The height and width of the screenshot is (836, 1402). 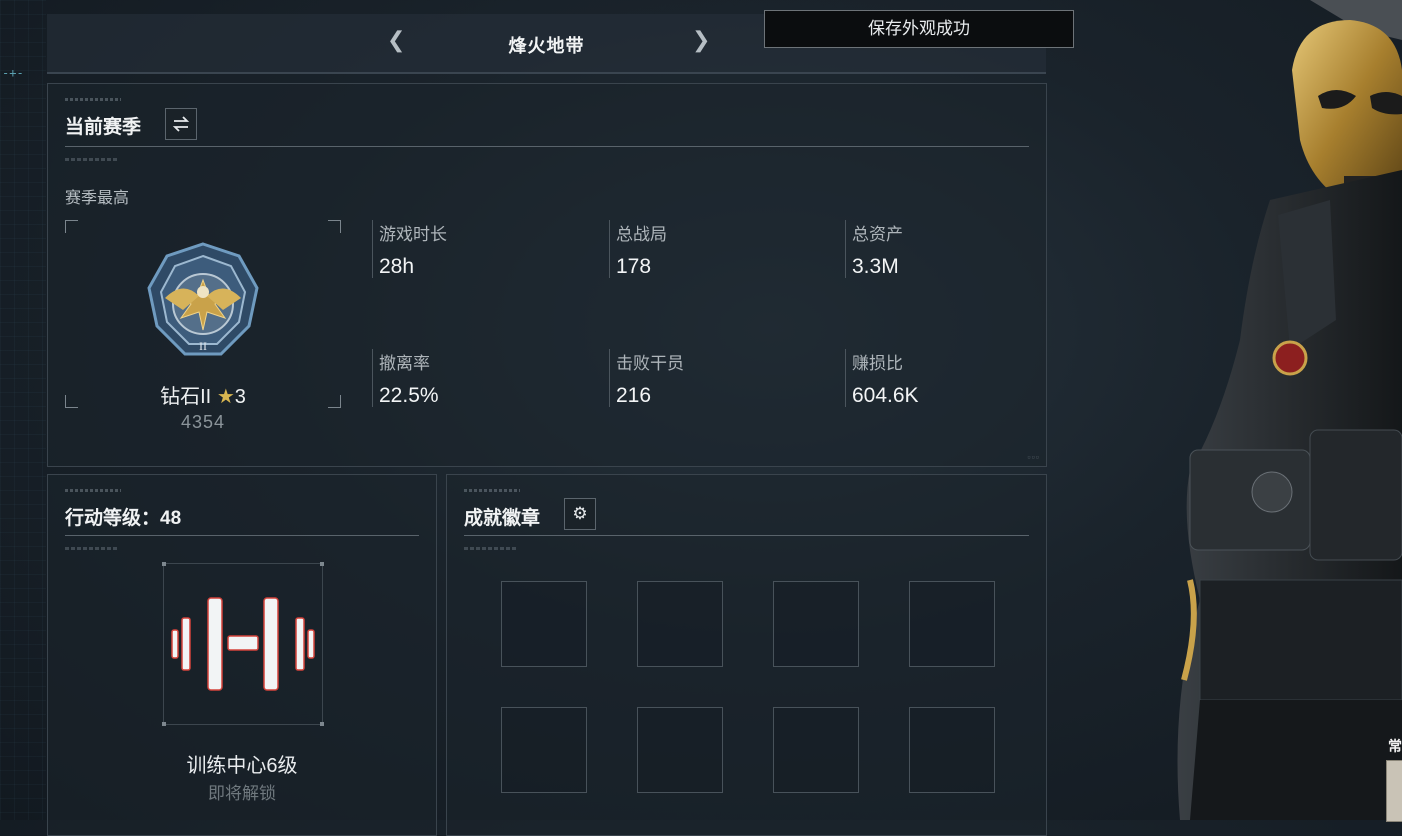 I want to click on gear-icon: ⚙, so click(x=580, y=514).